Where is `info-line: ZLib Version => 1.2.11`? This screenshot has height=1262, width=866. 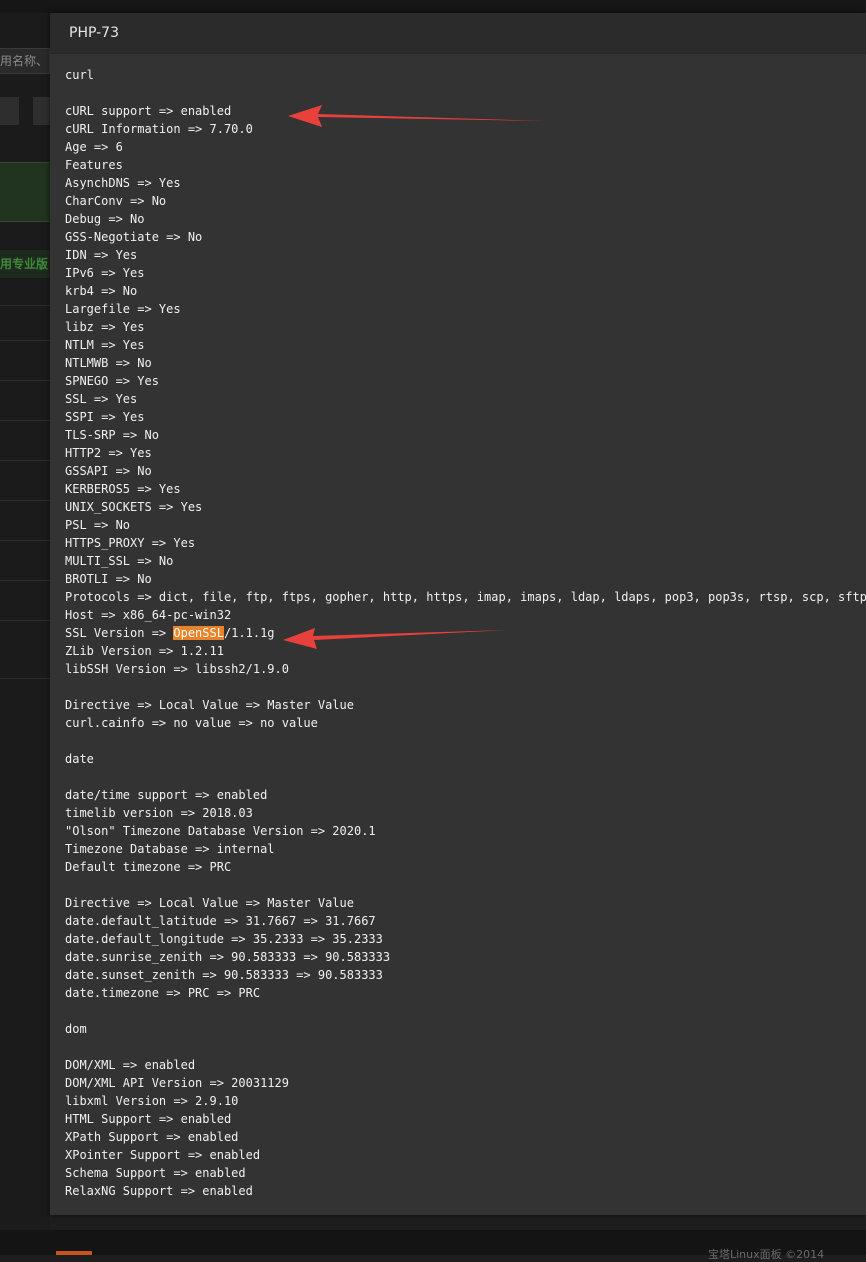
info-line: ZLib Version => 1.2.11 is located at coordinates (144, 651).